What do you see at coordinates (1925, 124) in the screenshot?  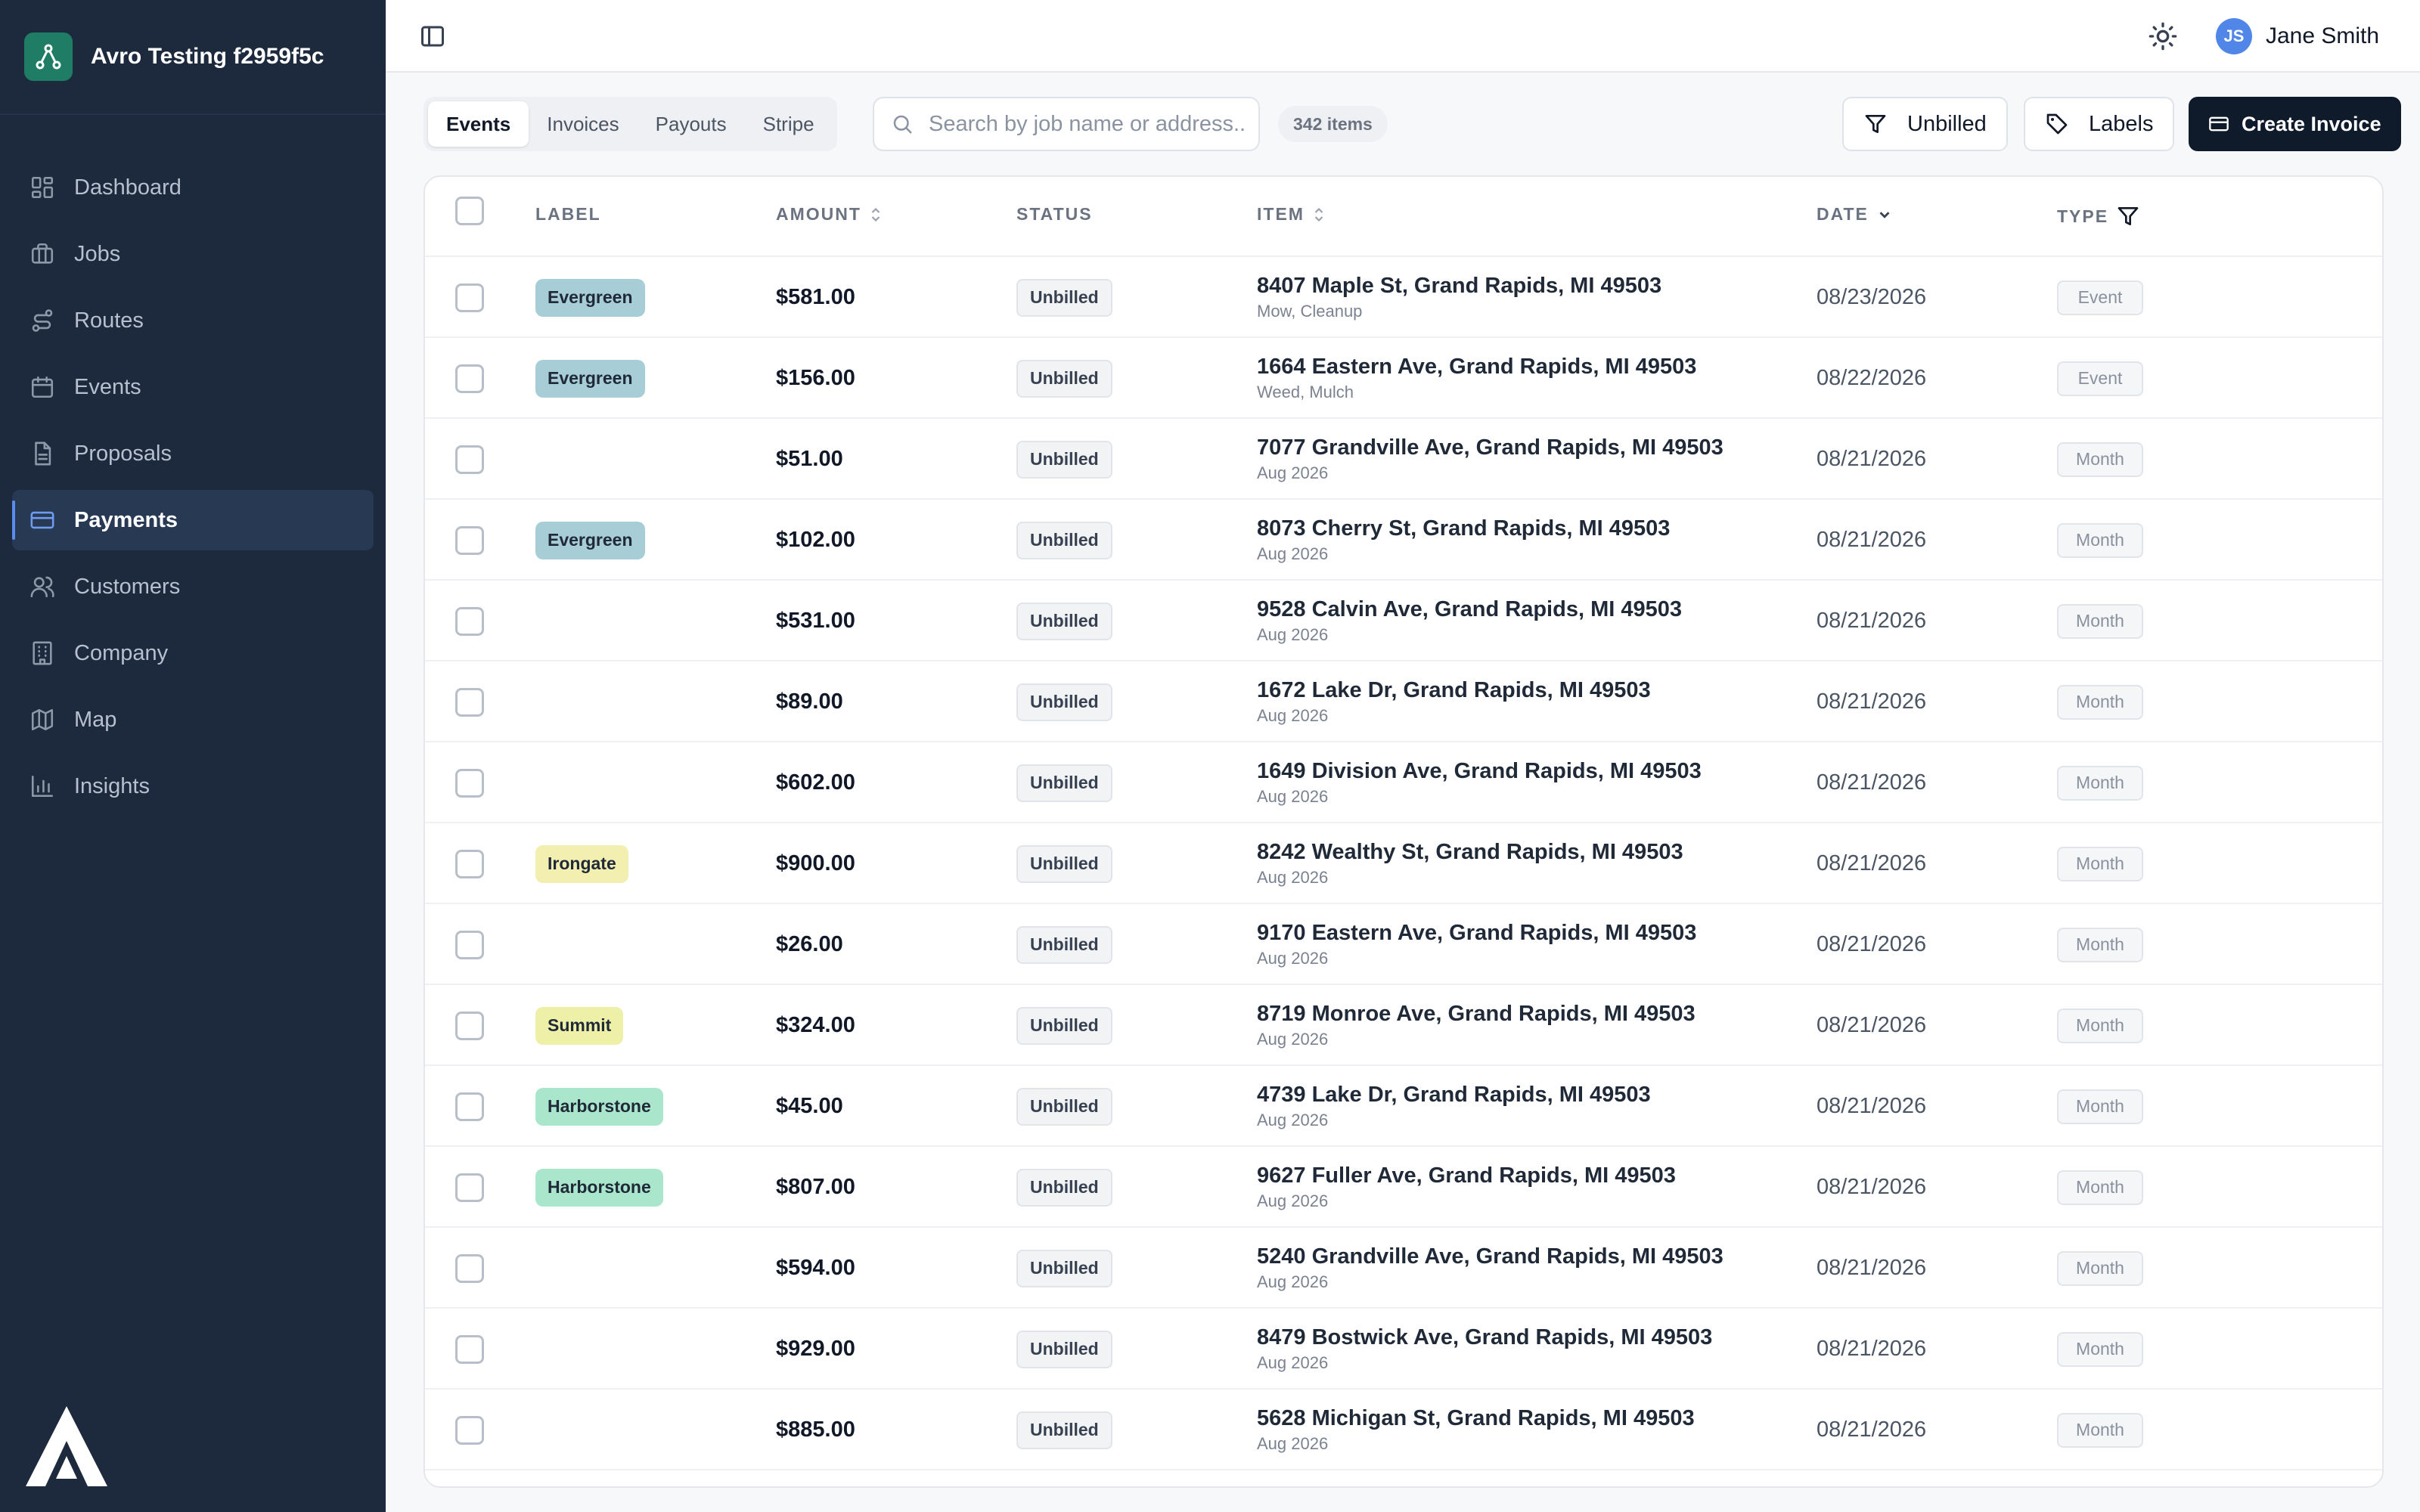 I see `unbilled-filter-button: Unbilled` at bounding box center [1925, 124].